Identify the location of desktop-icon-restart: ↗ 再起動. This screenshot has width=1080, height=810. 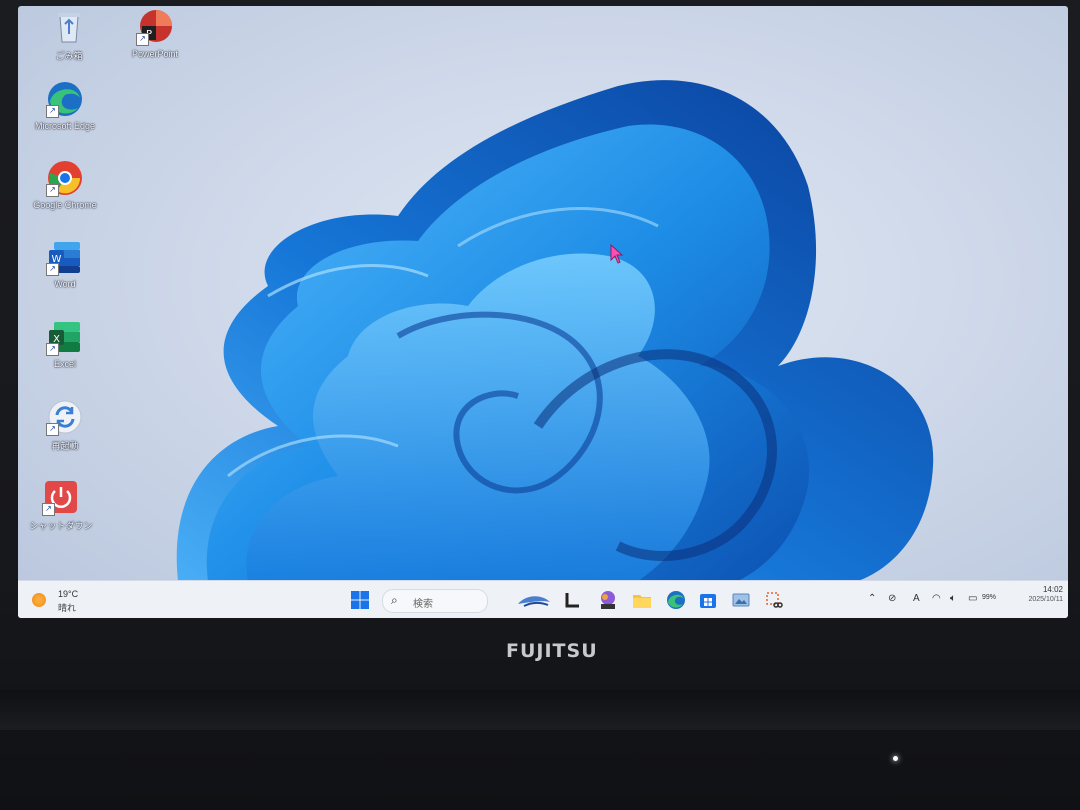
(65, 425).